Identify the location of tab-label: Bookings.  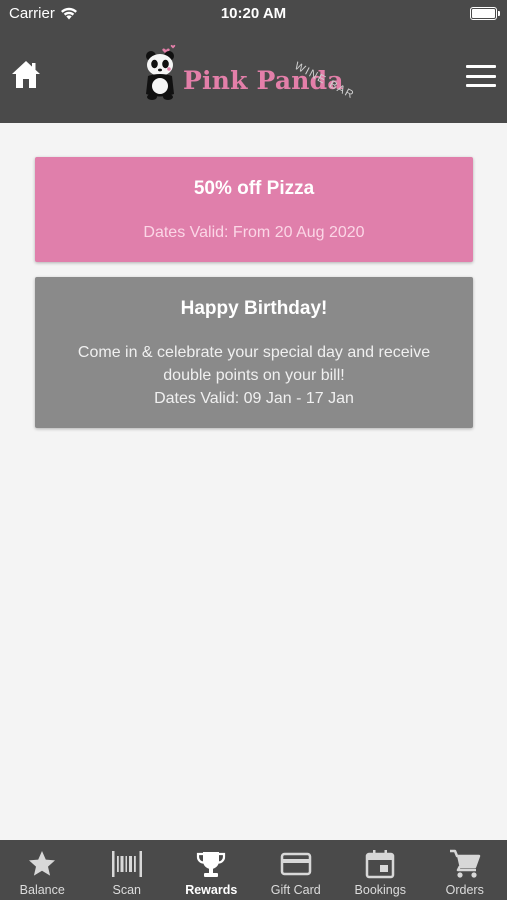
(380, 890).